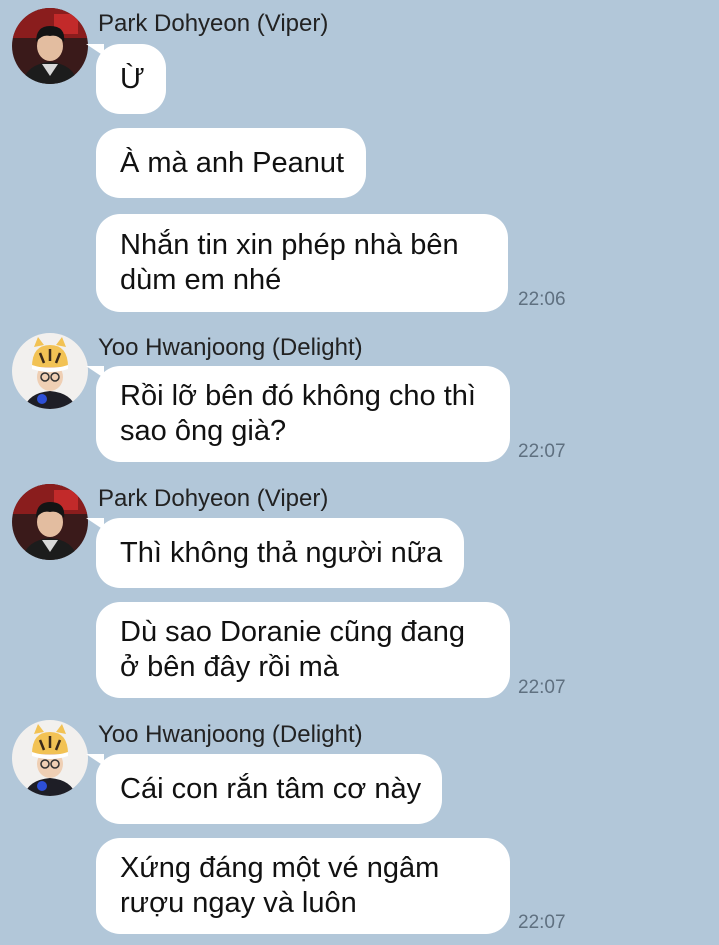  I want to click on message-bubble: Thì không thả người nữa, so click(280, 553).